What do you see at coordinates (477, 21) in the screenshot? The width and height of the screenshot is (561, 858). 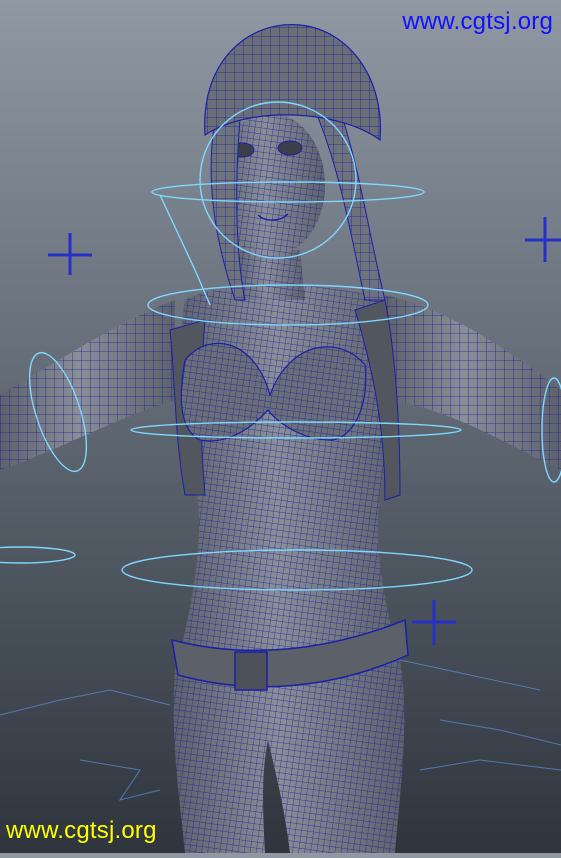 I see `watermark-top: www.cgtsj.org` at bounding box center [477, 21].